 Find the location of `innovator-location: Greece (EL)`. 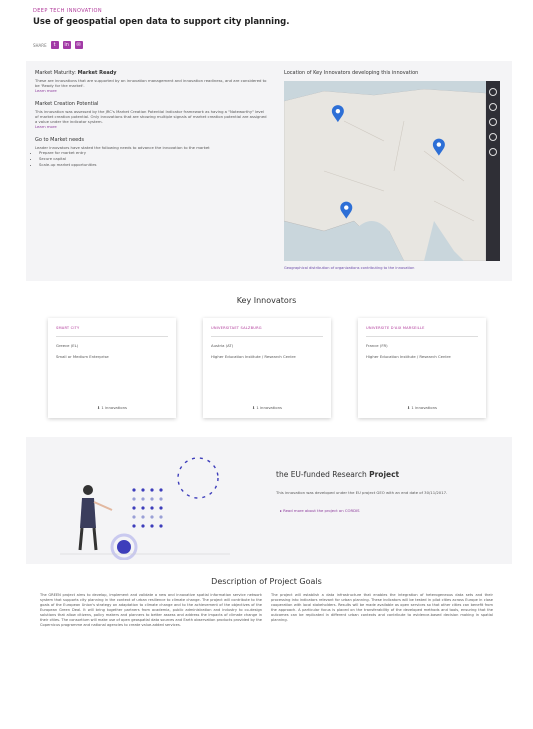

innovator-location: Greece (EL) is located at coordinates (67, 345).